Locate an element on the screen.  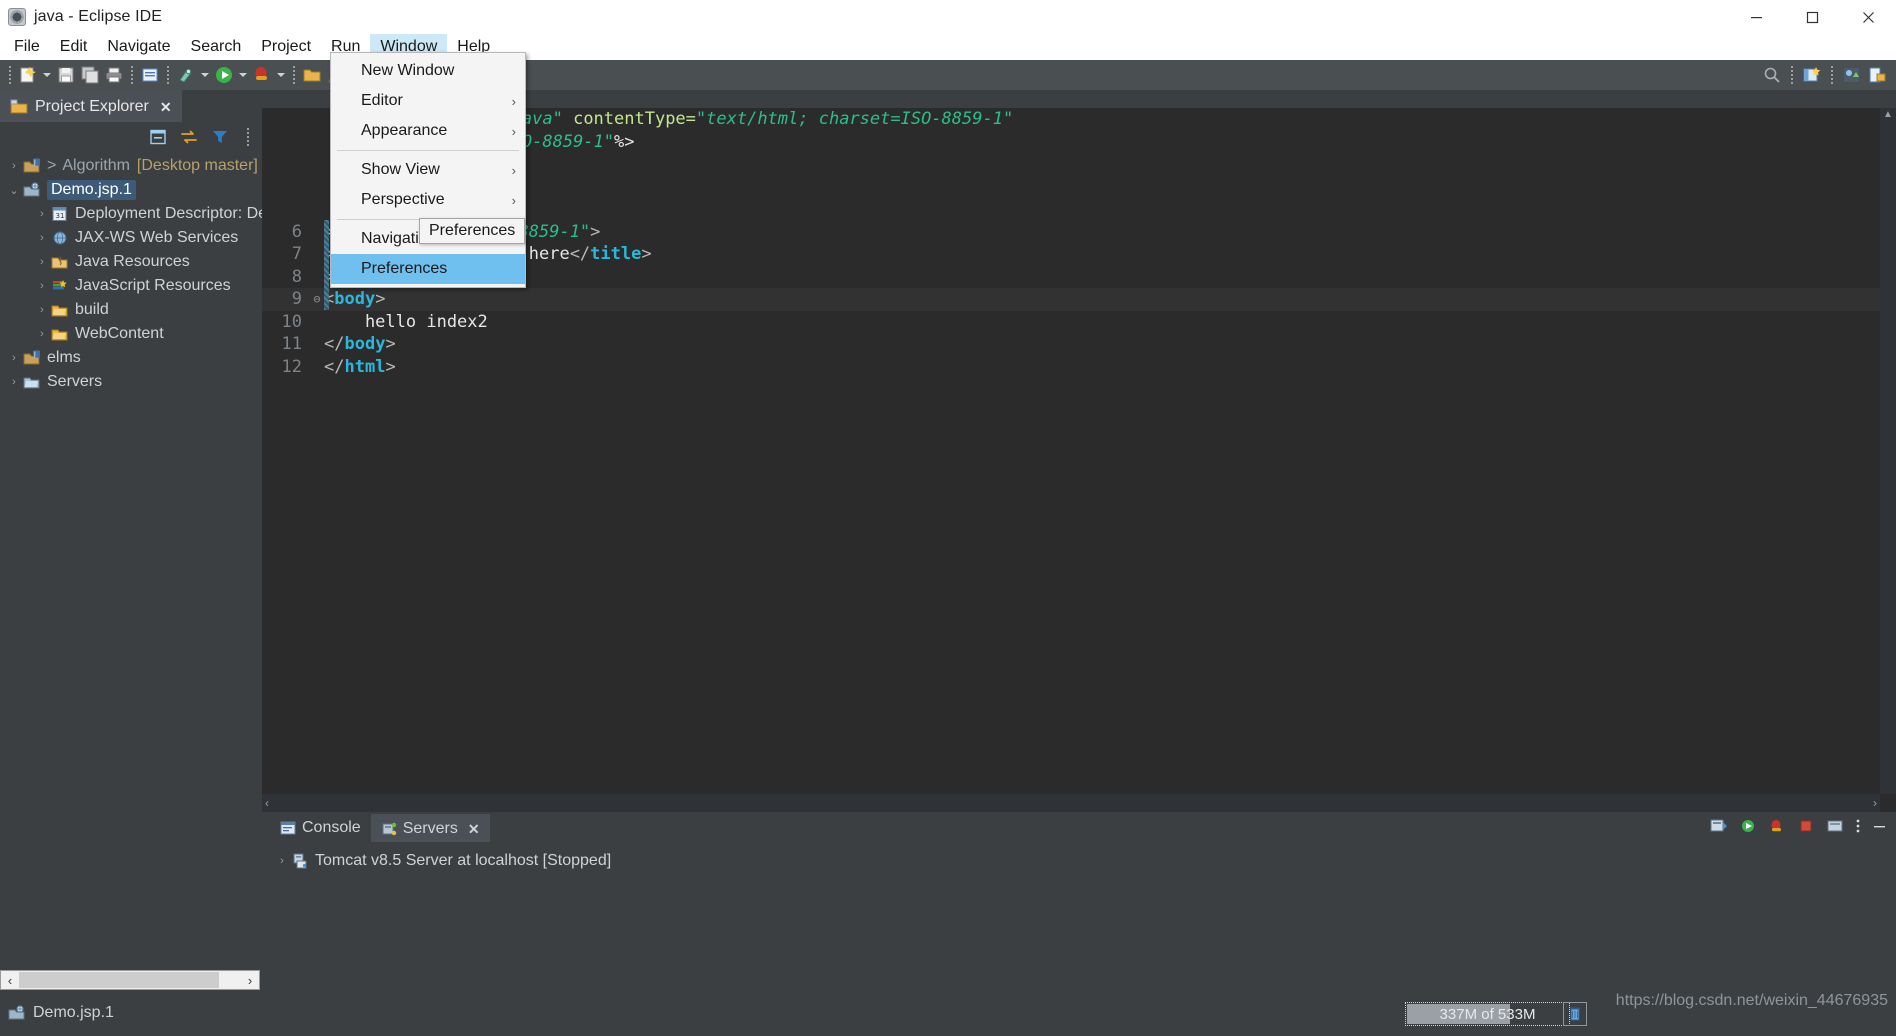
debug-dropdown-icon is located at coordinates (281, 75).